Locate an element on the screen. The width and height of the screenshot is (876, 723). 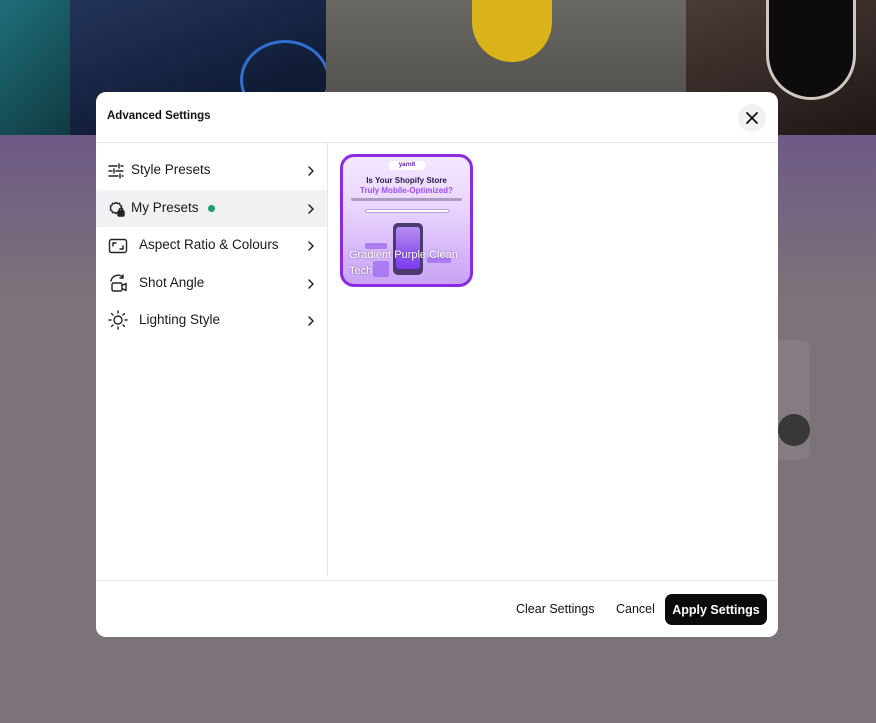
sidebar-item-my-presets: My Presets is located at coordinates (211, 208).